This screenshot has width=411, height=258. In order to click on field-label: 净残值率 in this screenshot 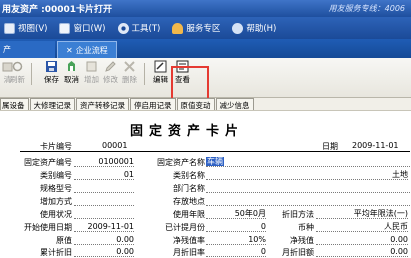, I will do `click(189, 240)`.